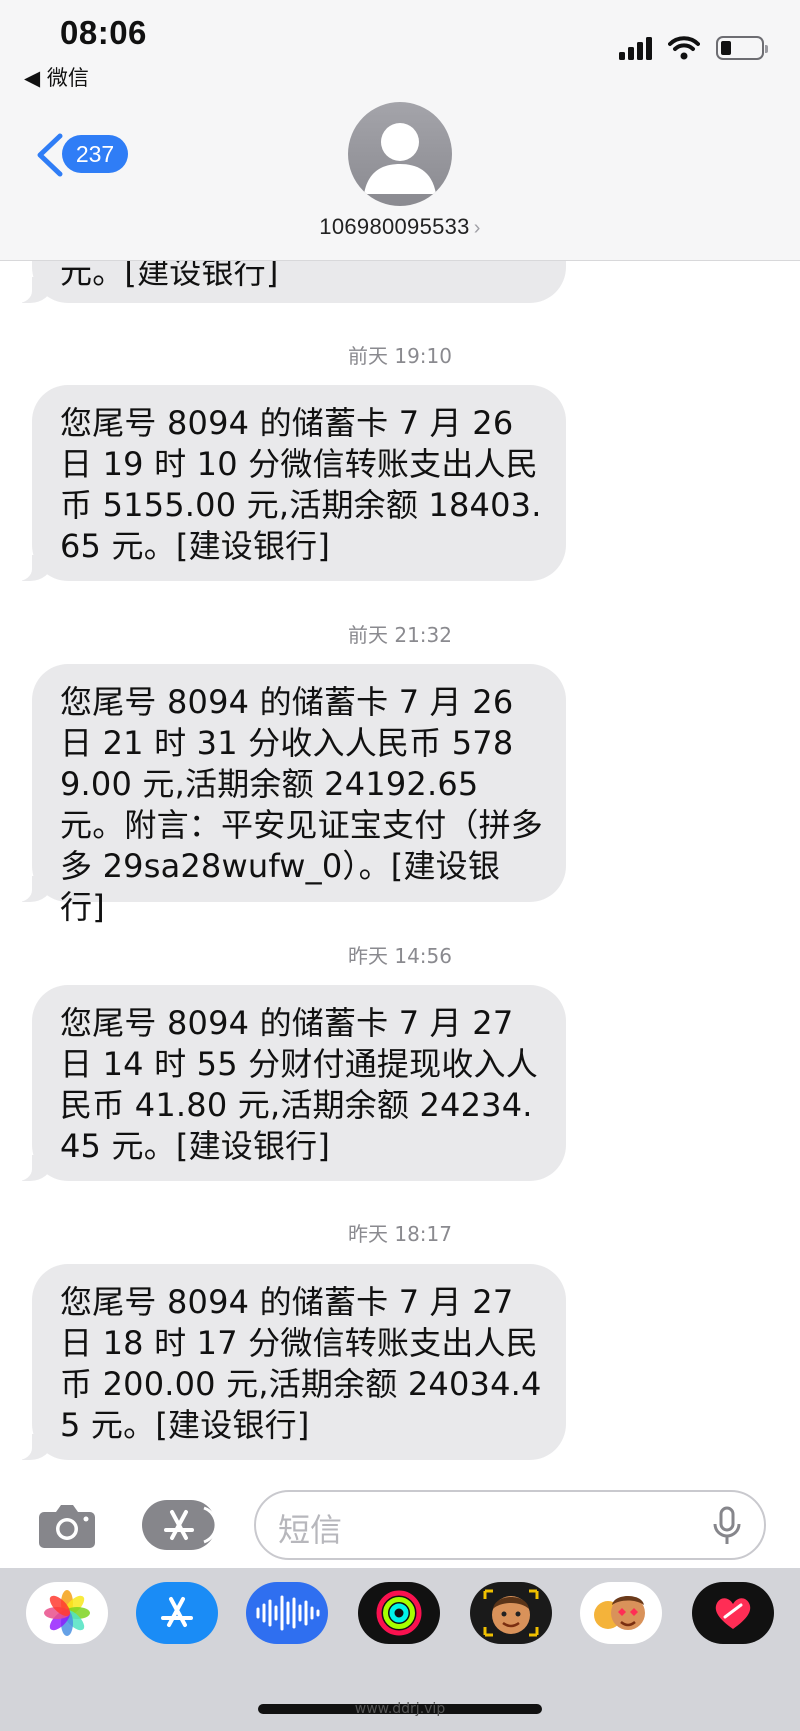 This screenshot has height=1731, width=800. Describe the element at coordinates (684, 48) in the screenshot. I see `wifi-icon` at that location.